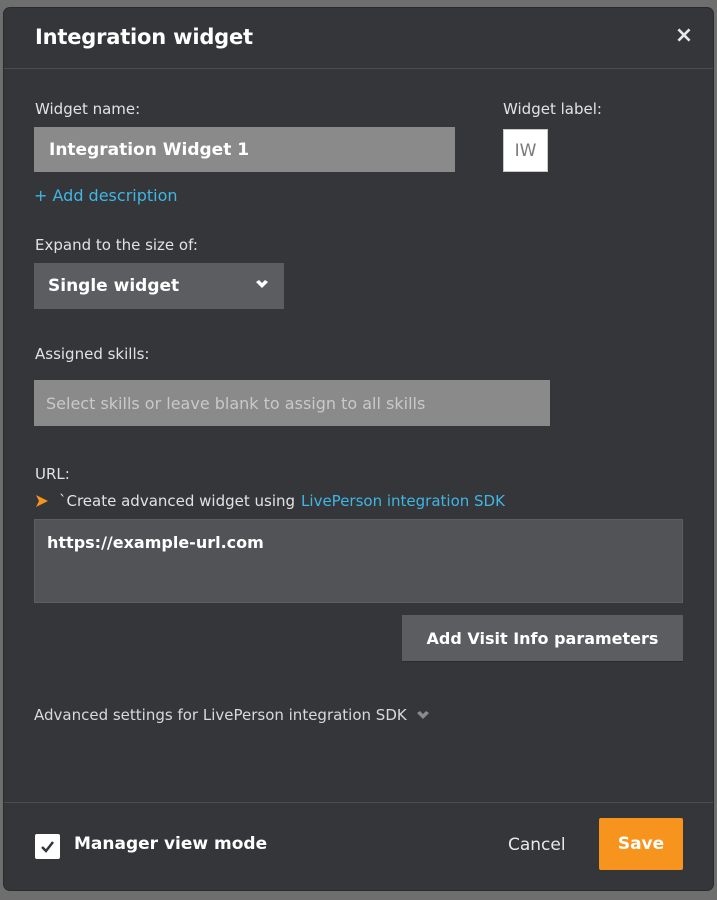 The width and height of the screenshot is (717, 900). What do you see at coordinates (92, 354) in the screenshot?
I see `assigned-skills-label: Assigned skills:` at bounding box center [92, 354].